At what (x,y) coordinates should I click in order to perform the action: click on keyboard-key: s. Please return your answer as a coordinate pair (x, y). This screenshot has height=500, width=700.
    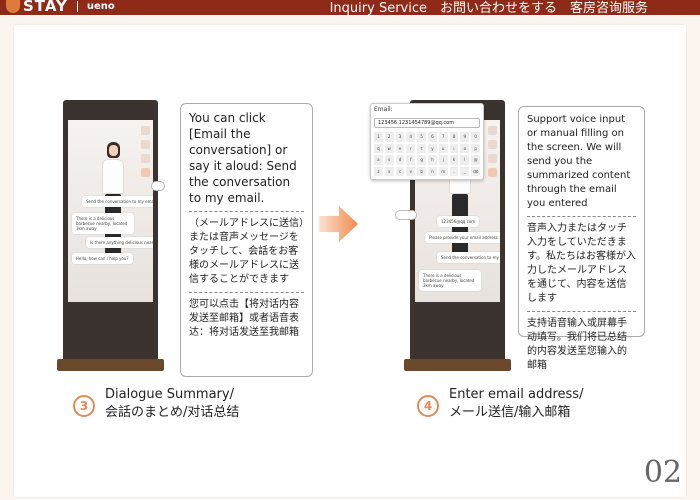
    Looking at the image, I should click on (389, 160).